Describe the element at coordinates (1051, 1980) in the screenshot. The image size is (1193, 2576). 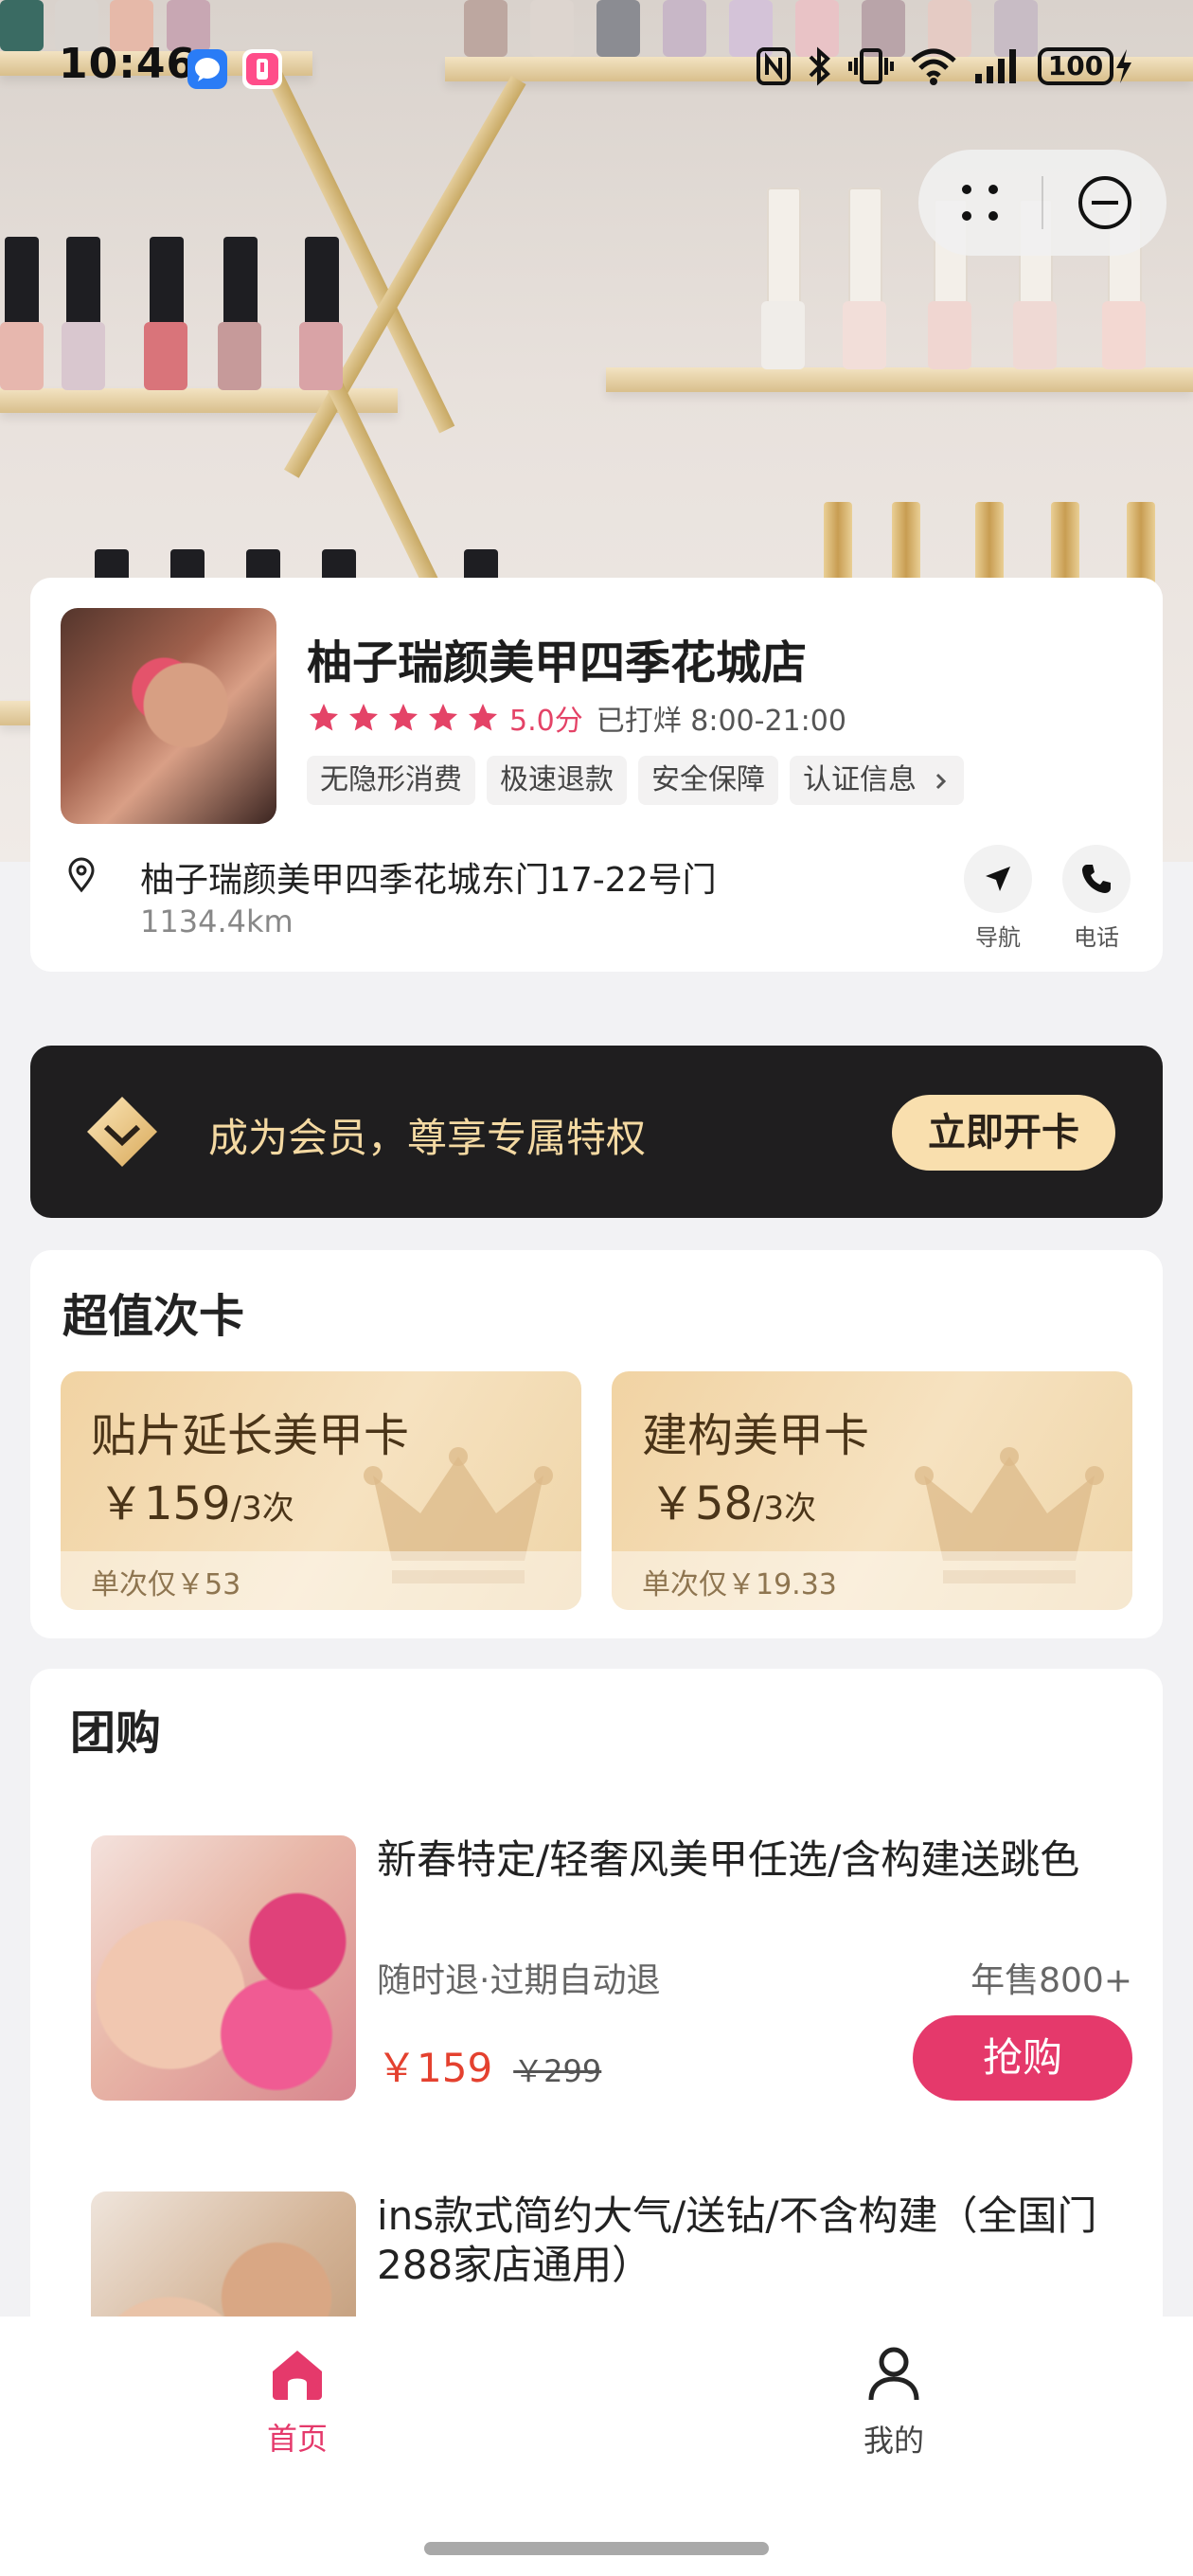
I see `deal-sales: 年售800+` at that location.